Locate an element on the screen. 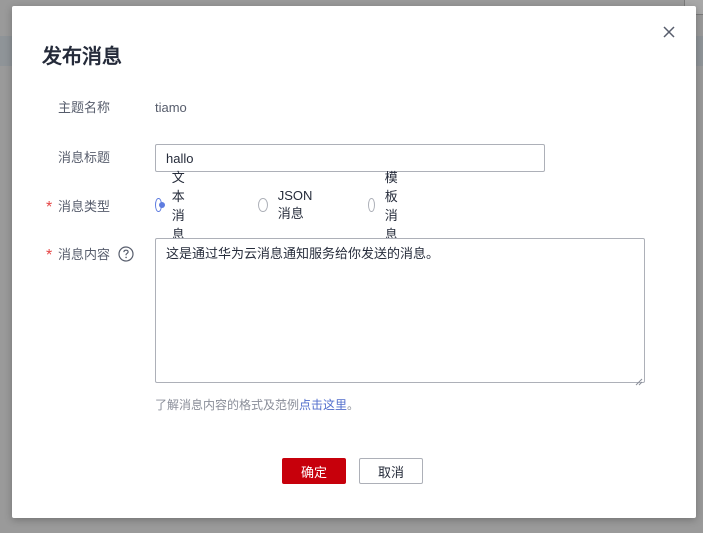  dialog-title: 发布消息 is located at coordinates (82, 57).